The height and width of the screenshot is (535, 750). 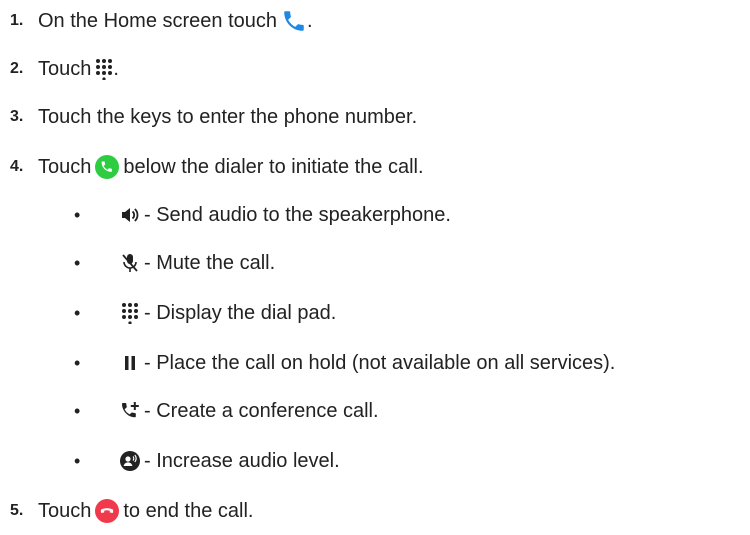 What do you see at coordinates (240, 312) in the screenshot?
I see `sub-item-text: - Display the dial pad.` at bounding box center [240, 312].